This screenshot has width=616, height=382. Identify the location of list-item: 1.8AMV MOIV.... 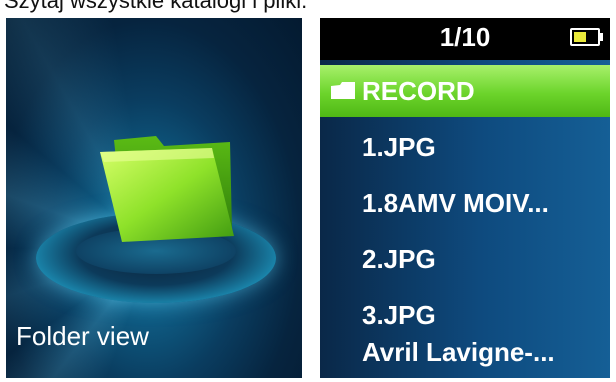
(465, 203).